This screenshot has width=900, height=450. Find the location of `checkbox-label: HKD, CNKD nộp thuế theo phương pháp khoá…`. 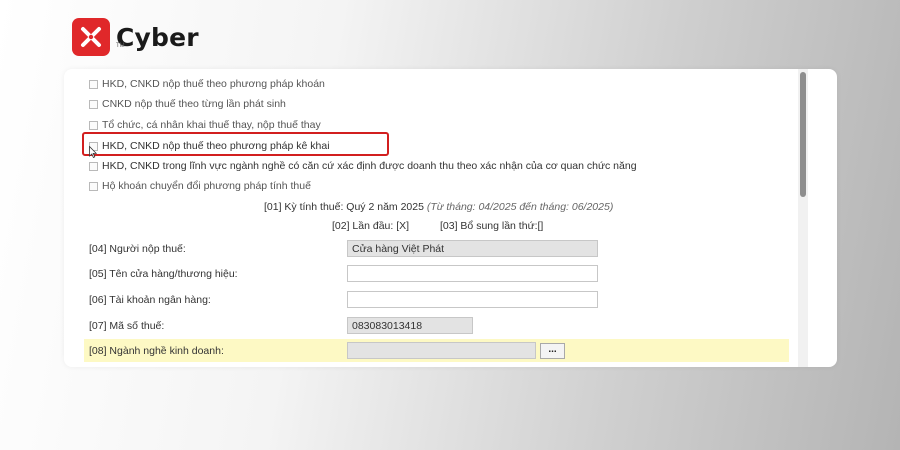

checkbox-label: HKD, CNKD nộp thuế theo phương pháp khoá… is located at coordinates (213, 84).